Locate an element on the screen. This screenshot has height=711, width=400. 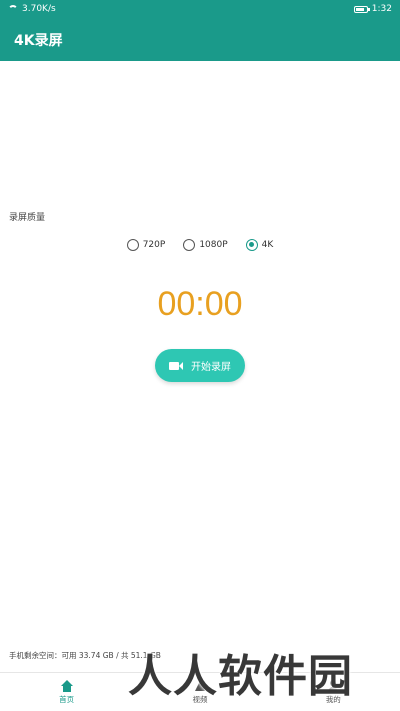
quality-option-1080p: 1080P is located at coordinates (205, 245).